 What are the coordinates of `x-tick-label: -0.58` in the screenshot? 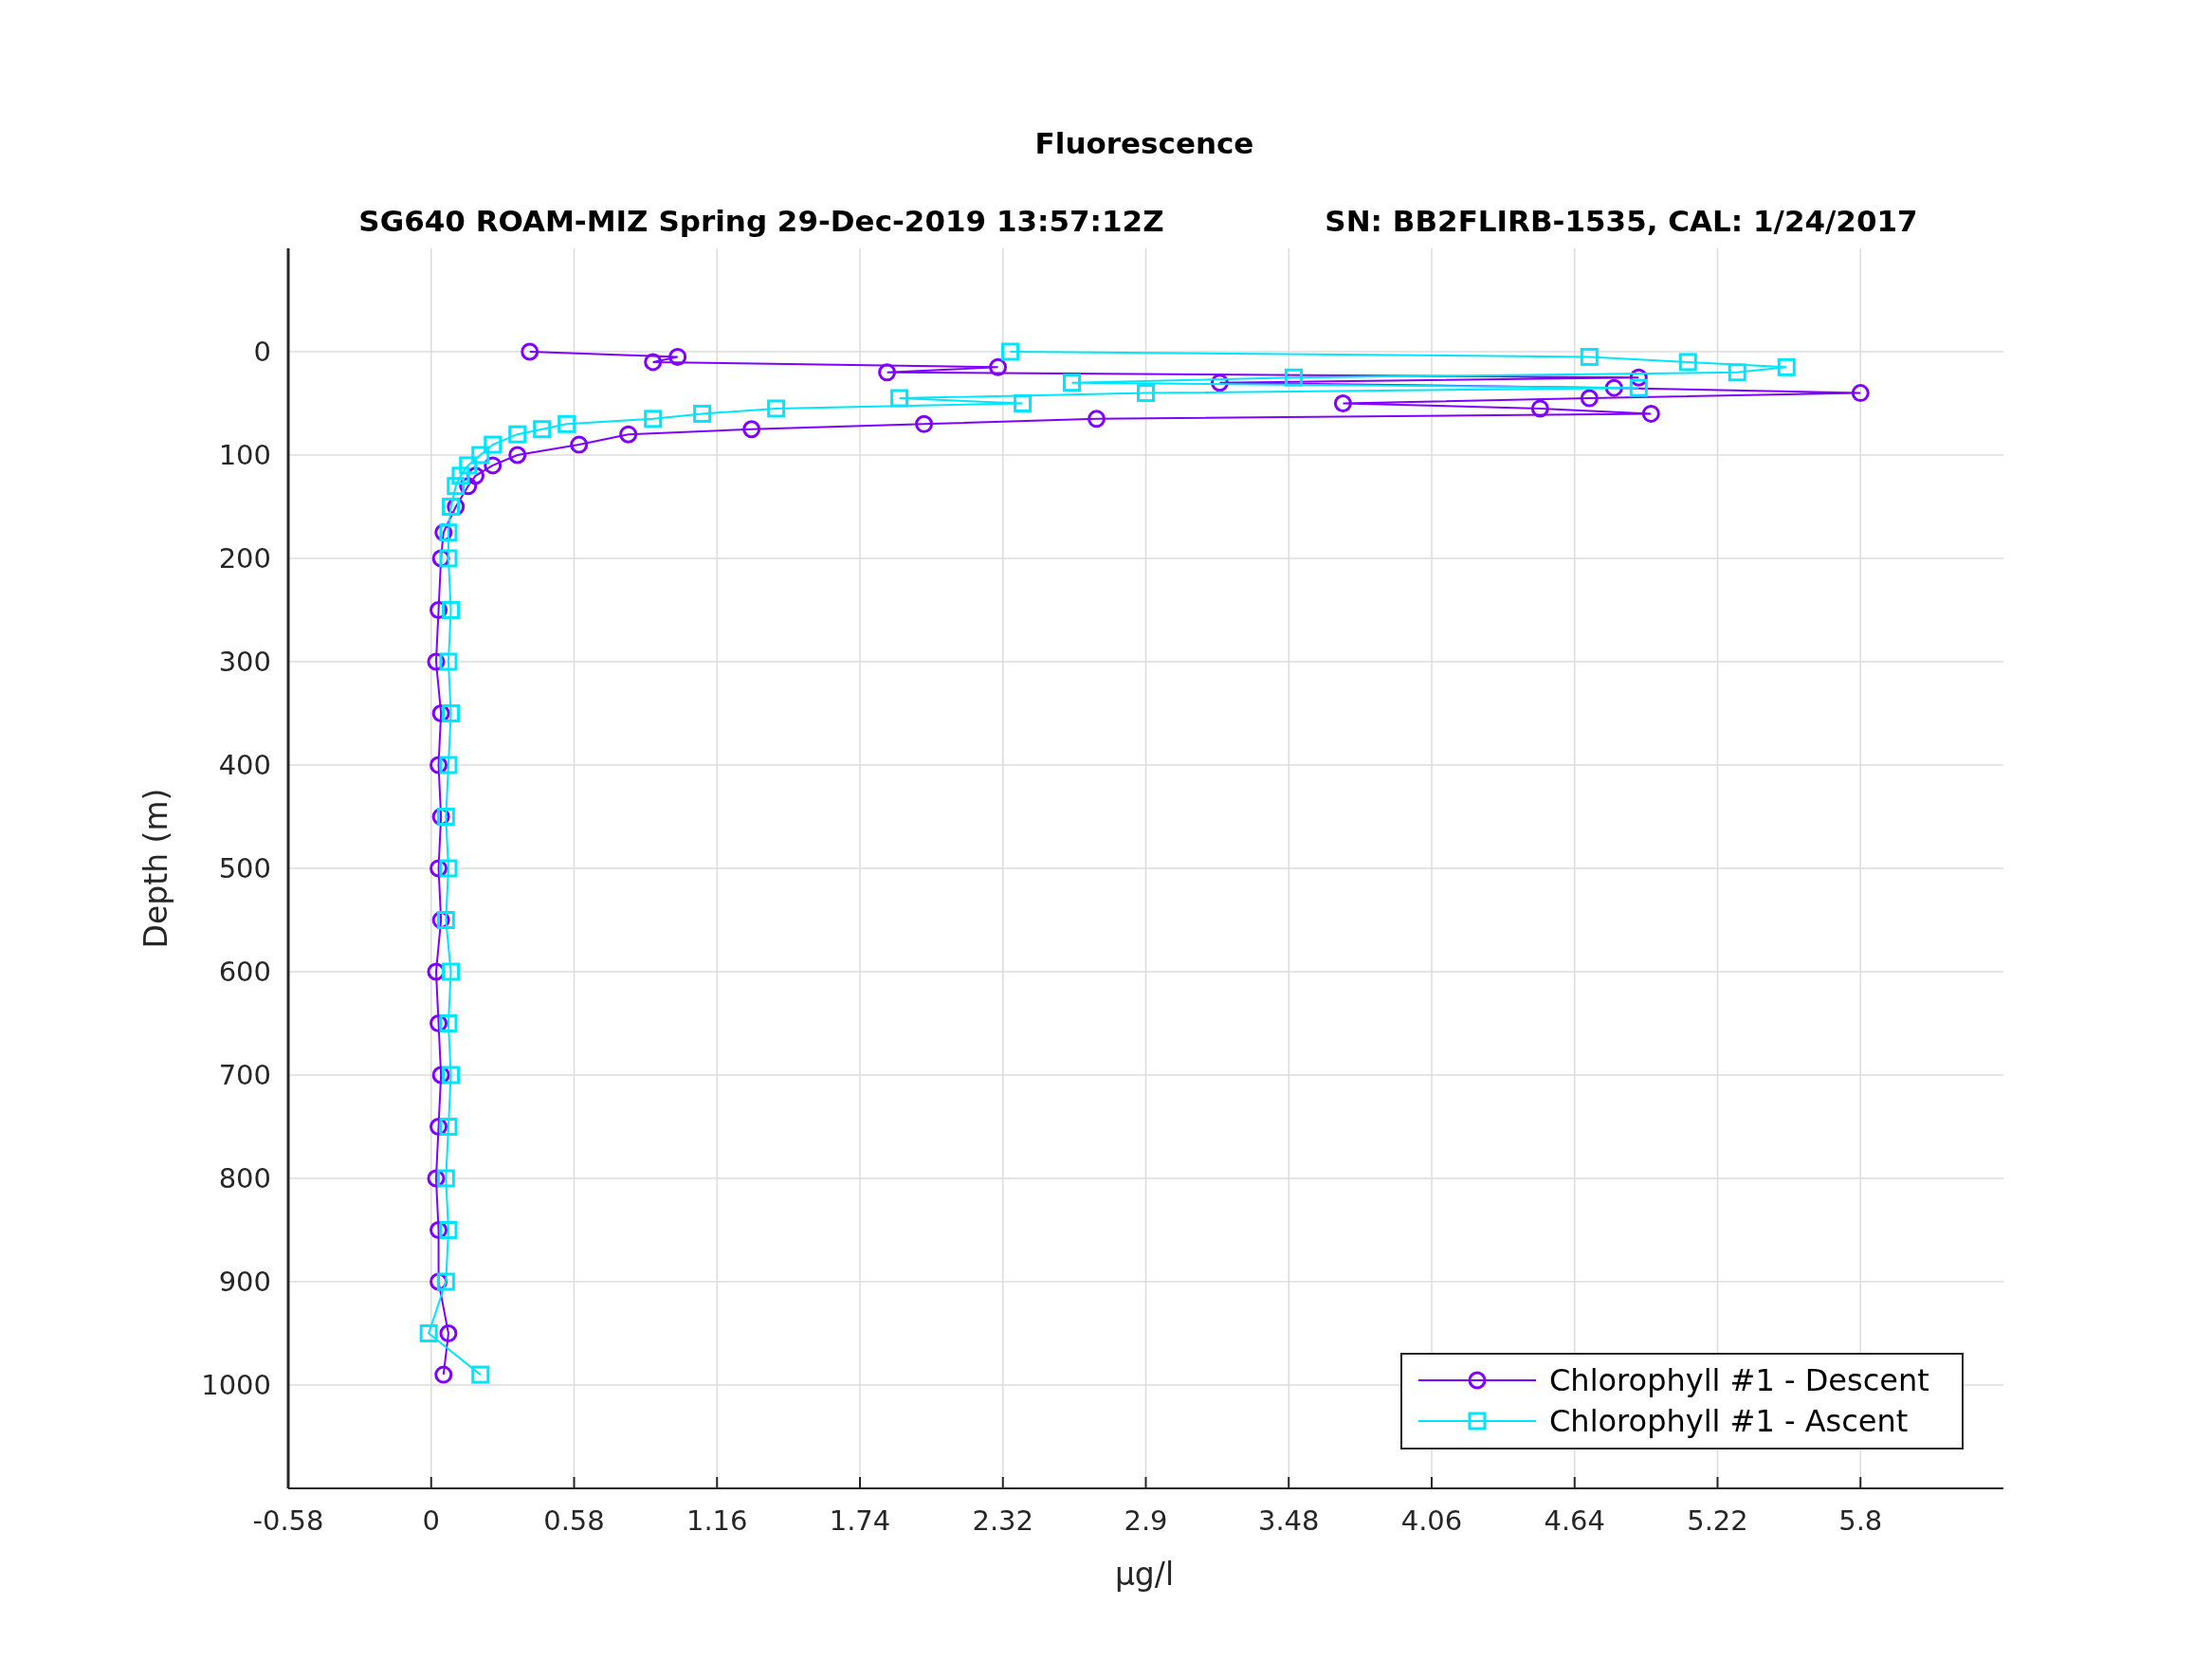 It's located at (288, 1520).